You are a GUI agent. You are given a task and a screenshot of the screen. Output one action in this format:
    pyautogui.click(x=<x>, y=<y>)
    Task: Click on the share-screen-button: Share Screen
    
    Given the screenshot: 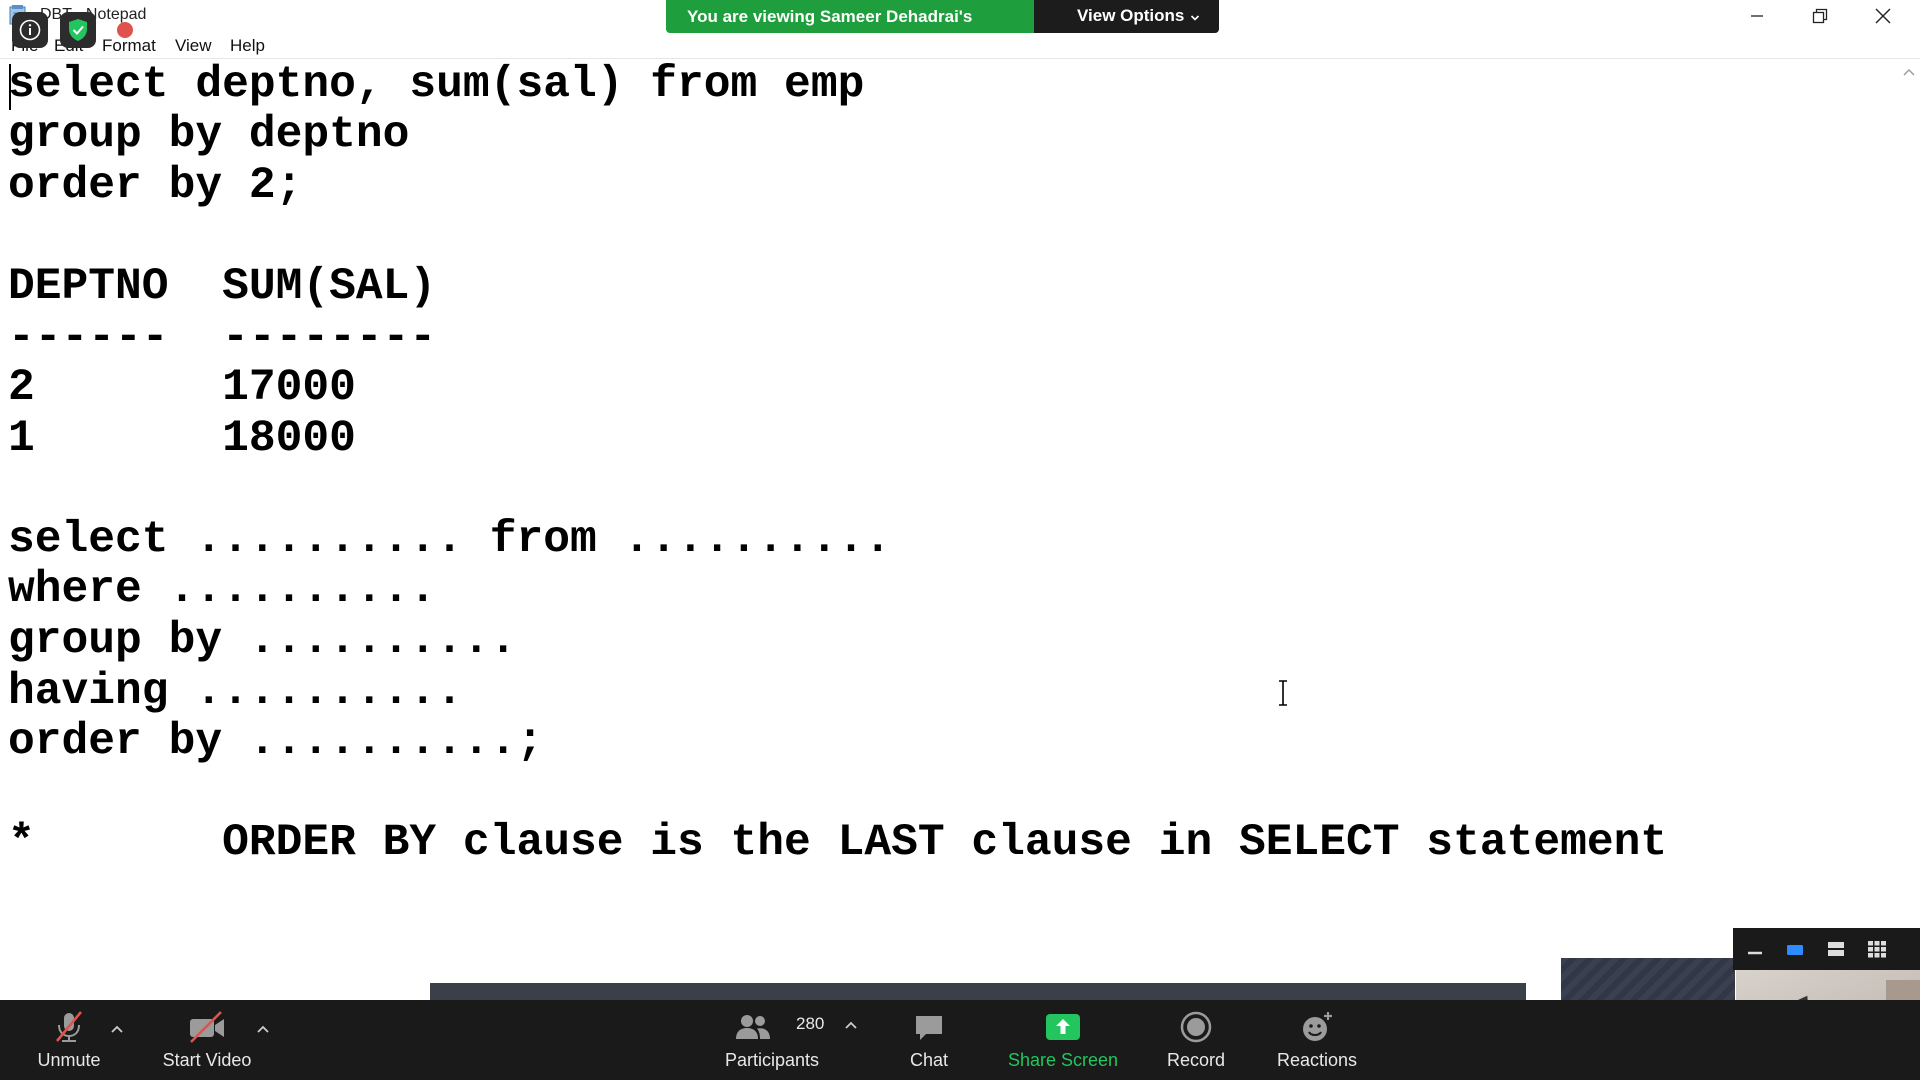 What is the action you would take?
    pyautogui.click(x=1063, y=1040)
    